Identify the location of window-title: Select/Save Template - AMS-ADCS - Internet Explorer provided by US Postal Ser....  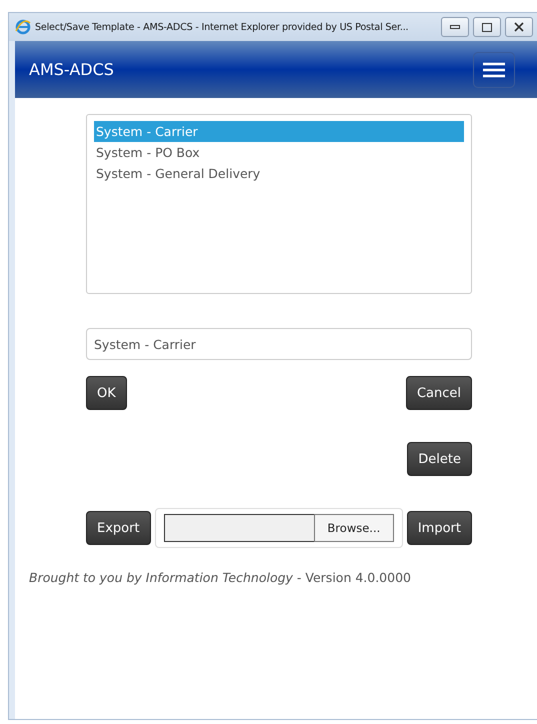
(222, 27).